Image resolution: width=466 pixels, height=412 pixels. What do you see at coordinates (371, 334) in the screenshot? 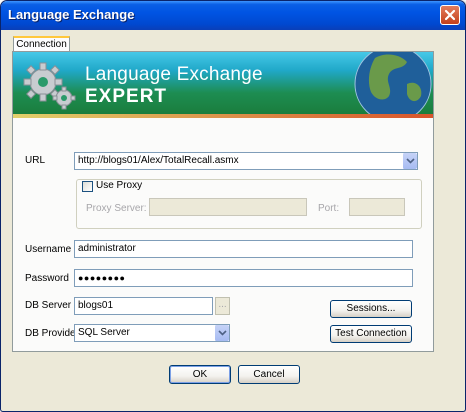
I see `test-connection-button: Test Connection` at bounding box center [371, 334].